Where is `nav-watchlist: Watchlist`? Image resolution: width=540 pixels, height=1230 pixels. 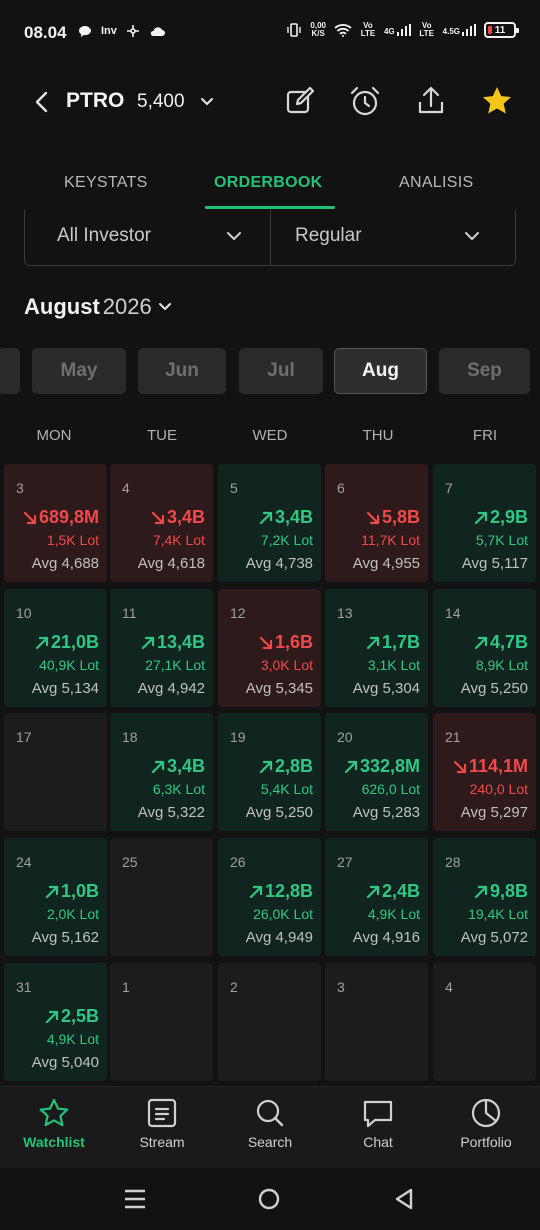
nav-watchlist: Watchlist is located at coordinates (54, 1123).